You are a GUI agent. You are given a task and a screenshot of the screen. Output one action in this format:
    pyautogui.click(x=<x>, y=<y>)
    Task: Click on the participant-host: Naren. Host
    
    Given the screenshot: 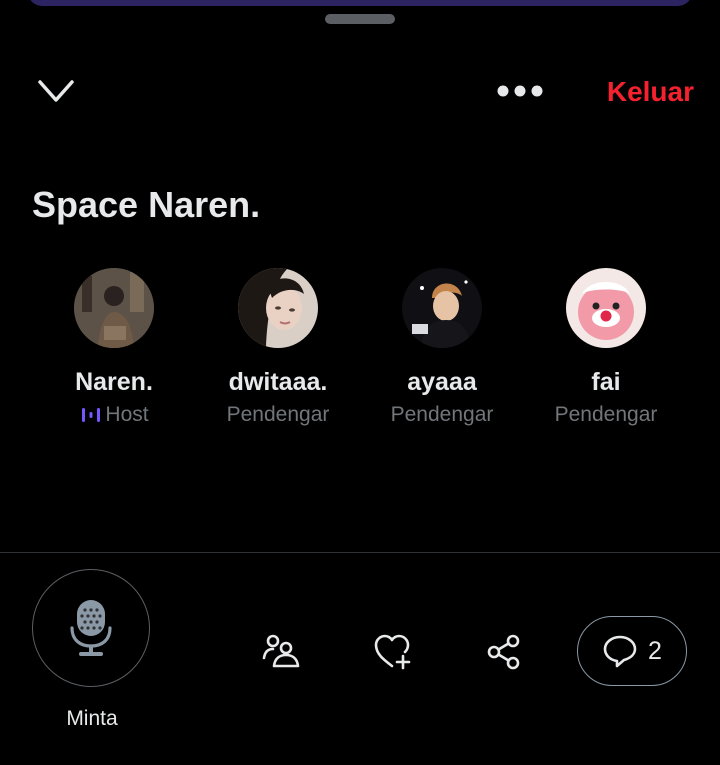 What is the action you would take?
    pyautogui.click(x=114, y=347)
    